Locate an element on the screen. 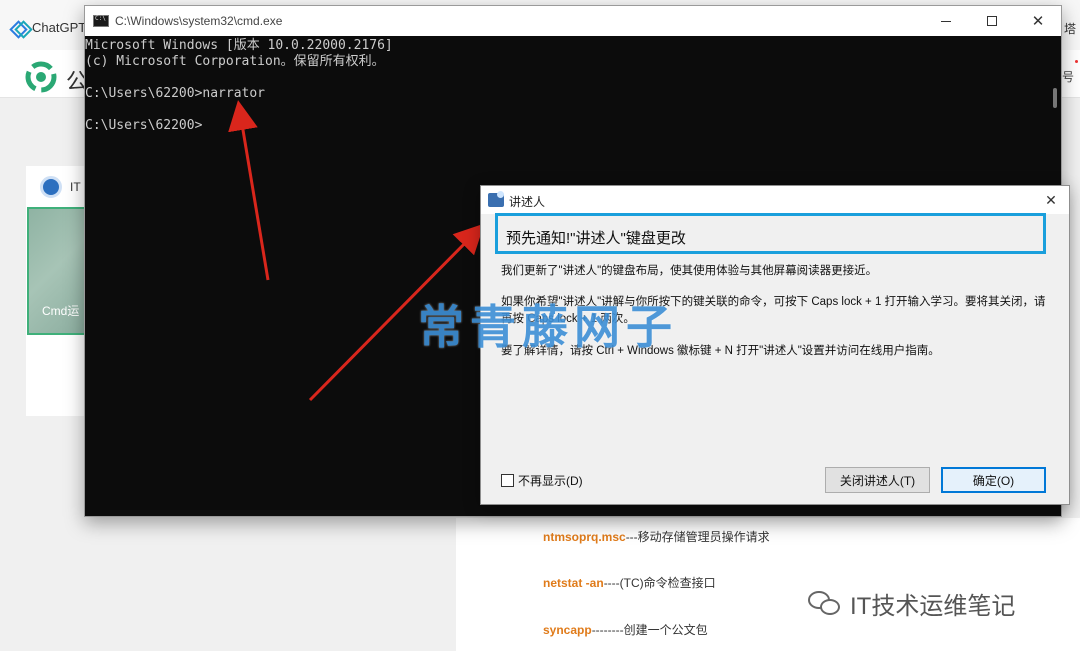 The image size is (1080, 651). site-logo-icon is located at coordinates (41, 77).